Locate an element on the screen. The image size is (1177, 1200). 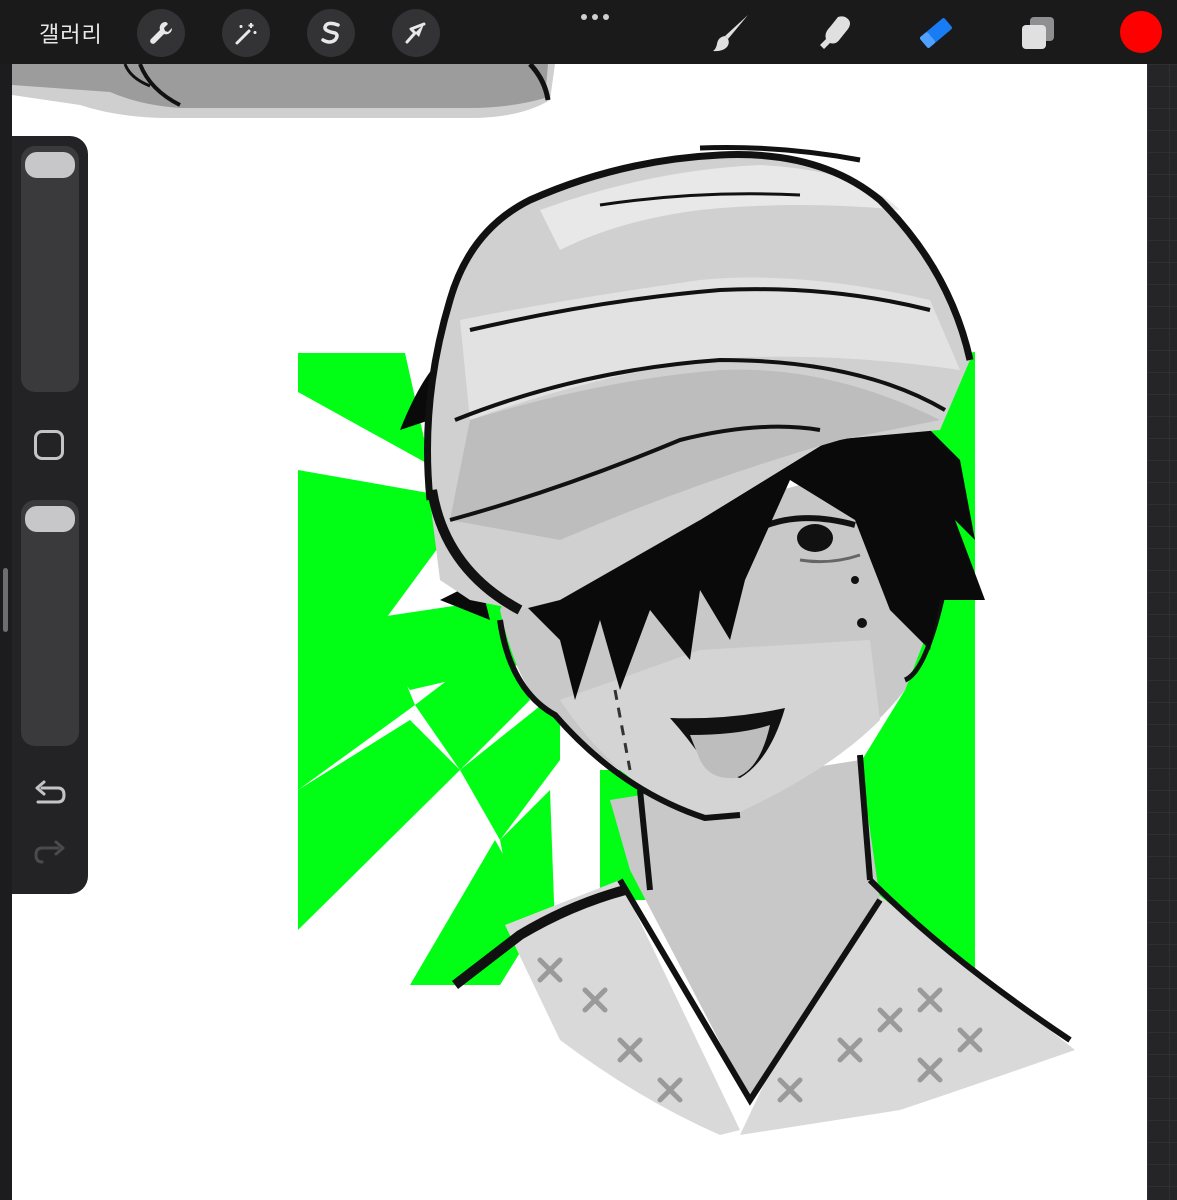
more-options-icon is located at coordinates (596, 14).